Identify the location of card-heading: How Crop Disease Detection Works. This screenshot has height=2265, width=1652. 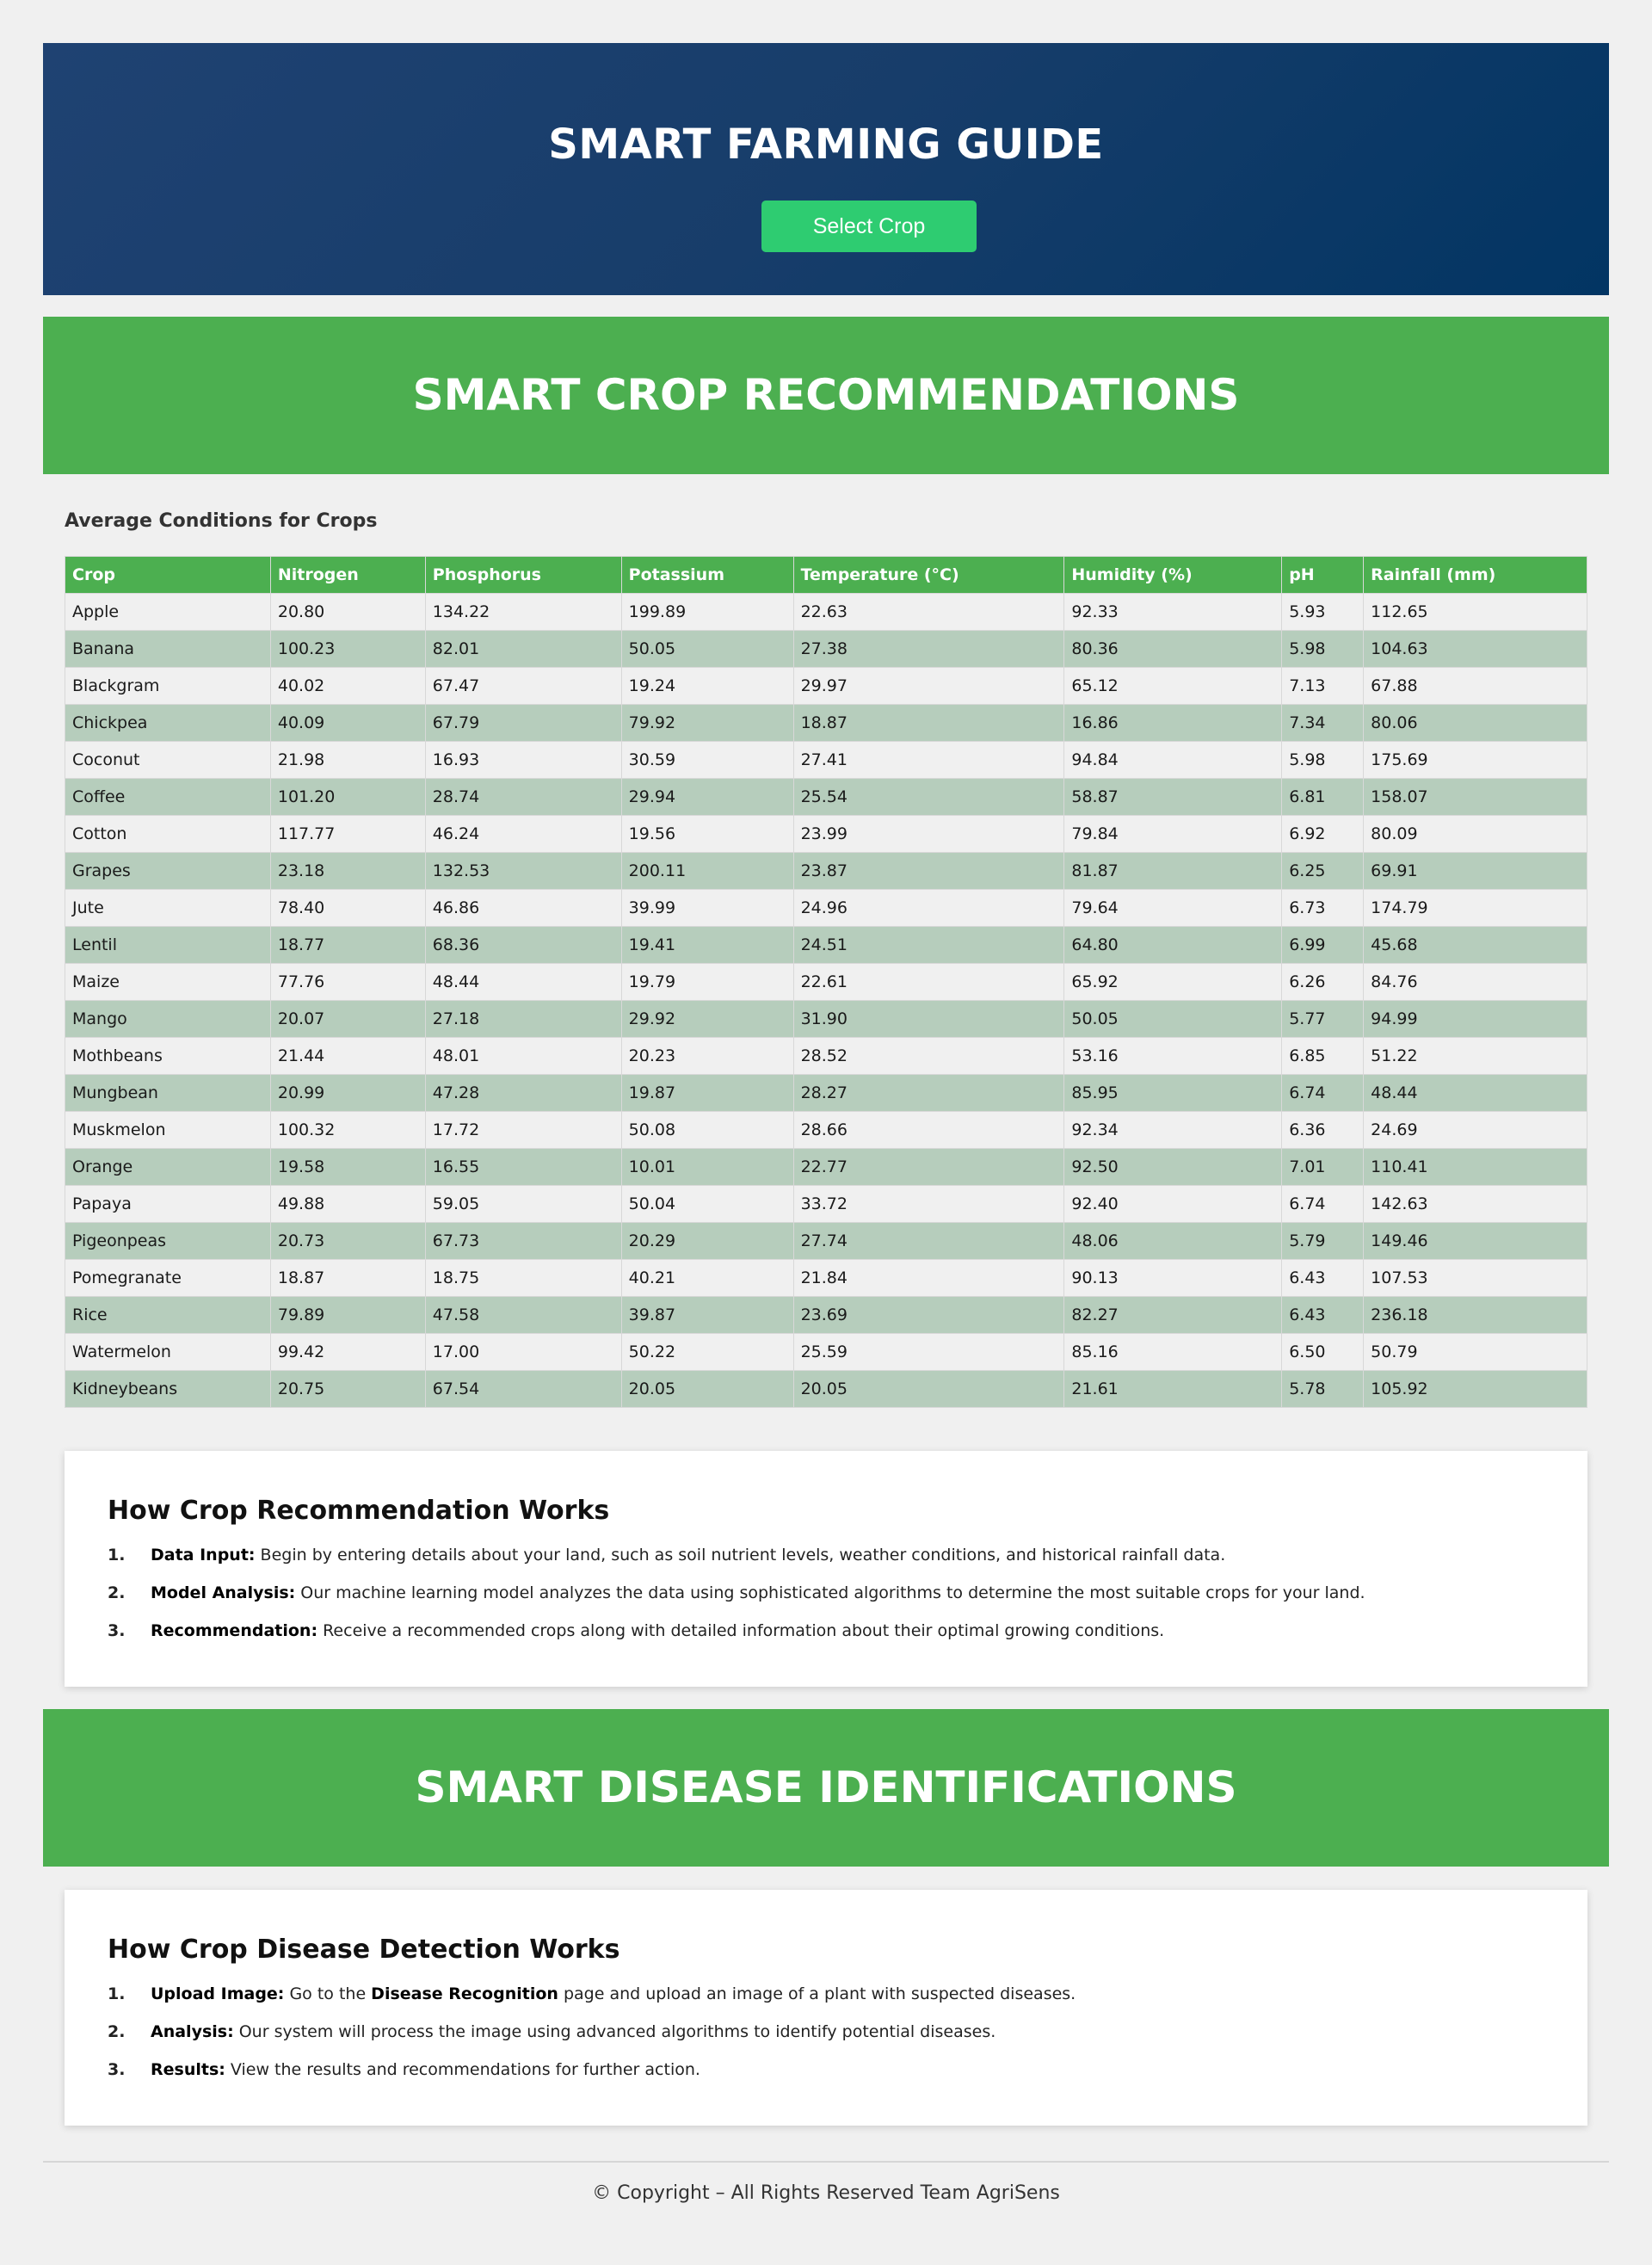
(364, 1950).